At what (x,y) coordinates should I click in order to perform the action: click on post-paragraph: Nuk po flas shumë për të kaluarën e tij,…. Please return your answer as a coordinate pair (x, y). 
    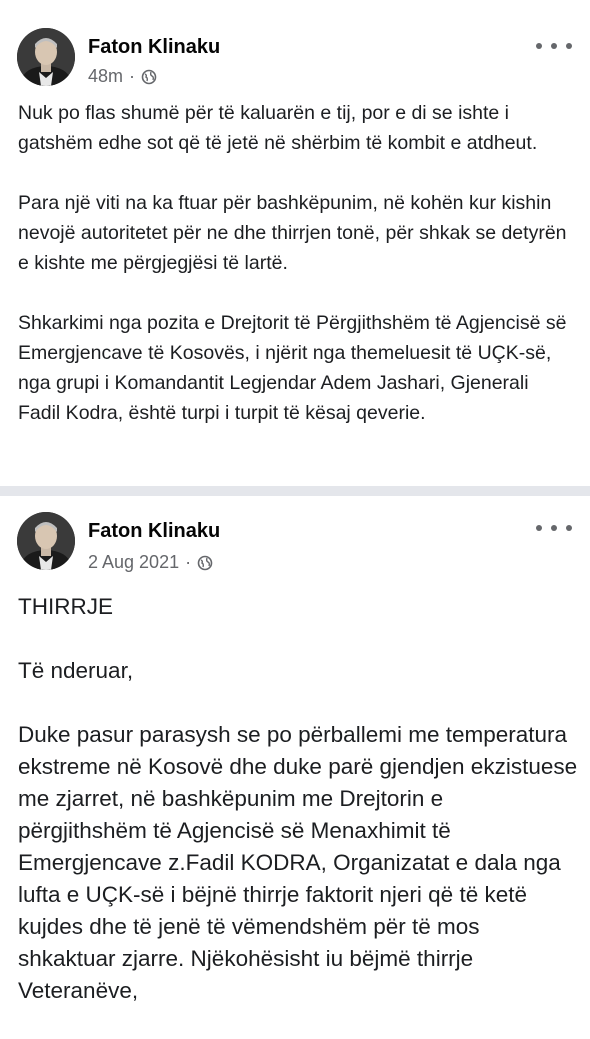
    Looking at the image, I should click on (278, 128).